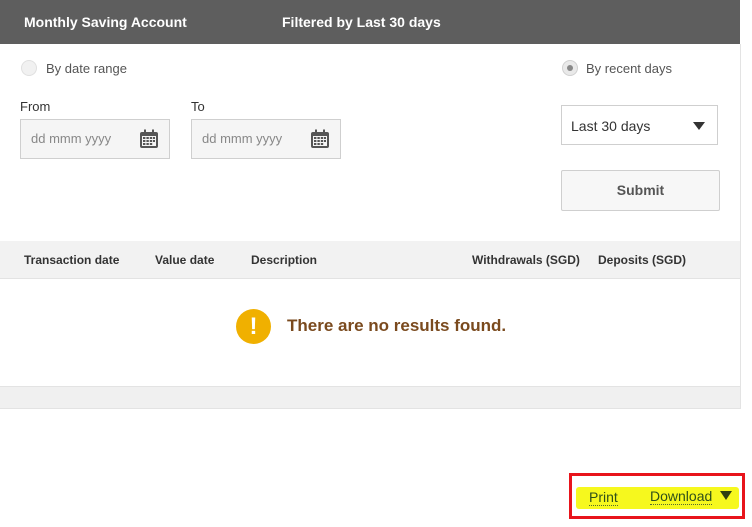  I want to click on from-date-input, so click(81, 138).